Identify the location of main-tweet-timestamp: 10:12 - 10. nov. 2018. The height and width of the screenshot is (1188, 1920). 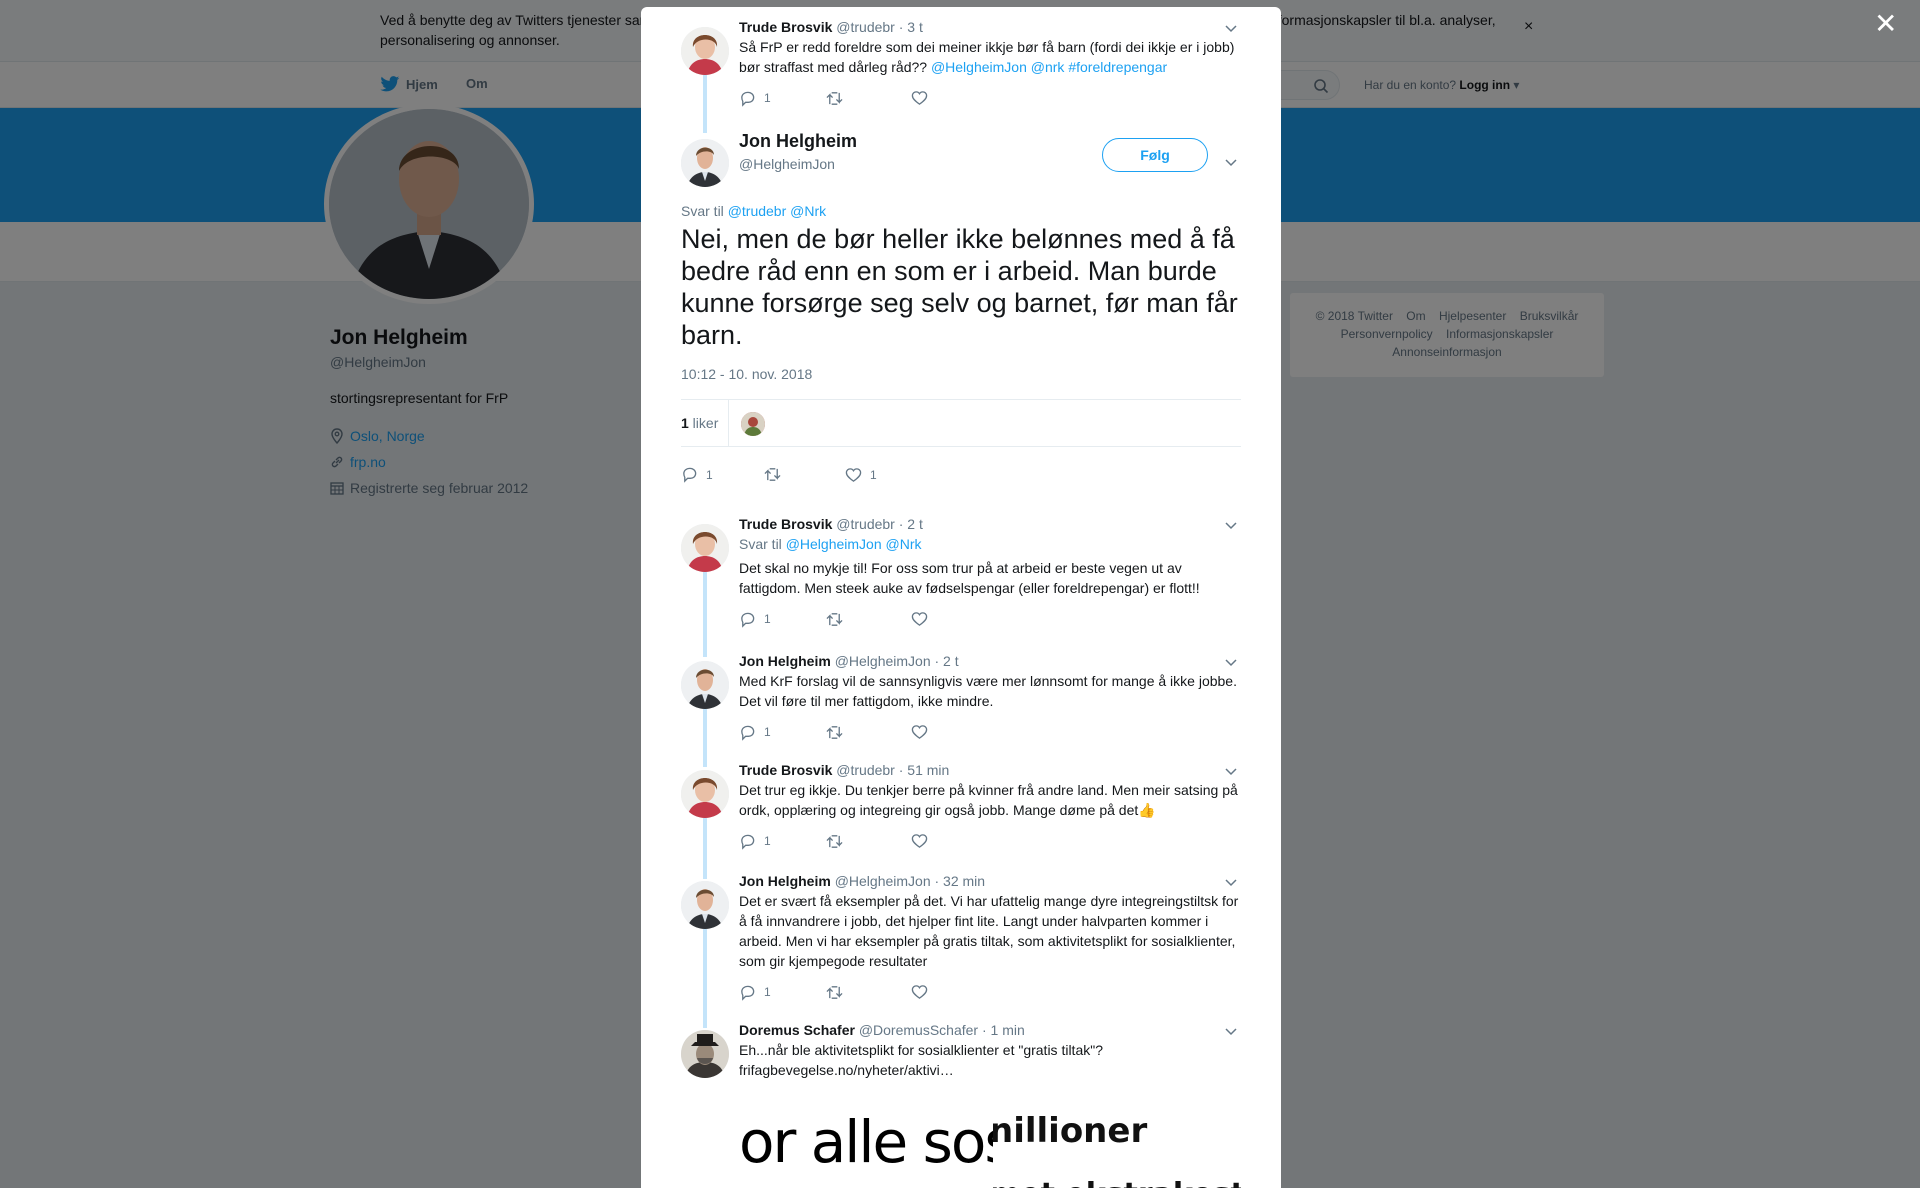
(746, 374).